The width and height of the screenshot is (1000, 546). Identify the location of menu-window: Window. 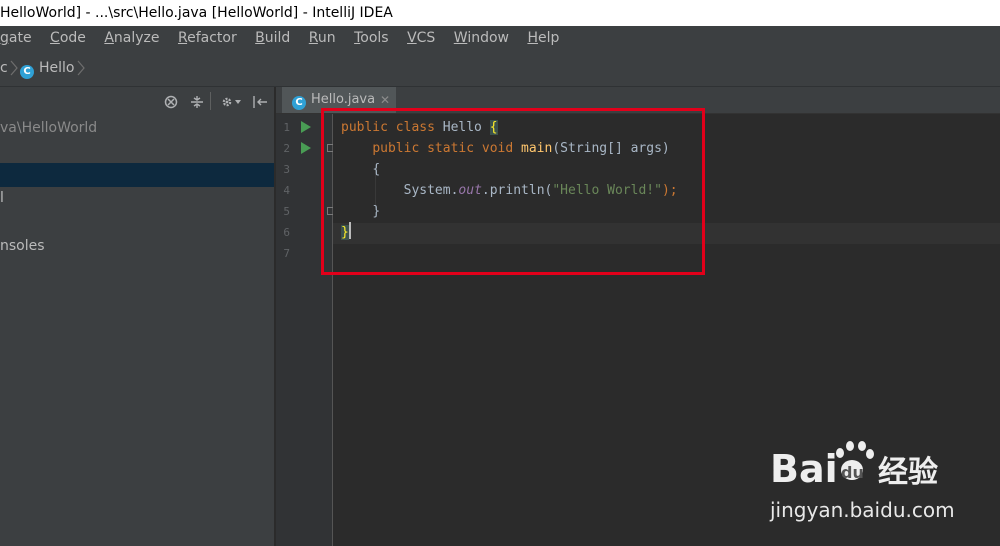
(481, 38).